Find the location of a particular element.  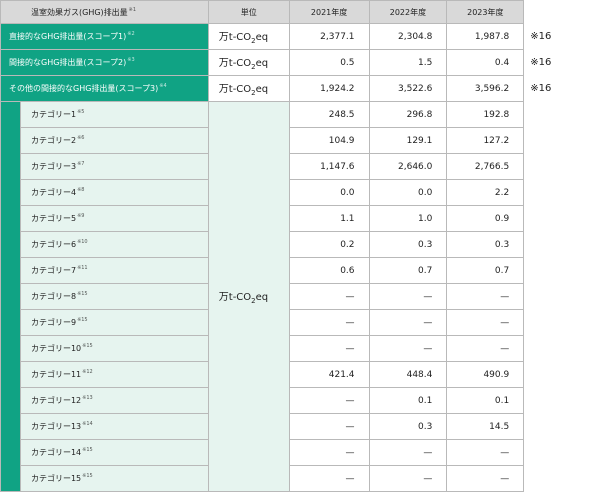

value-cell: 296.8 is located at coordinates (408, 114).